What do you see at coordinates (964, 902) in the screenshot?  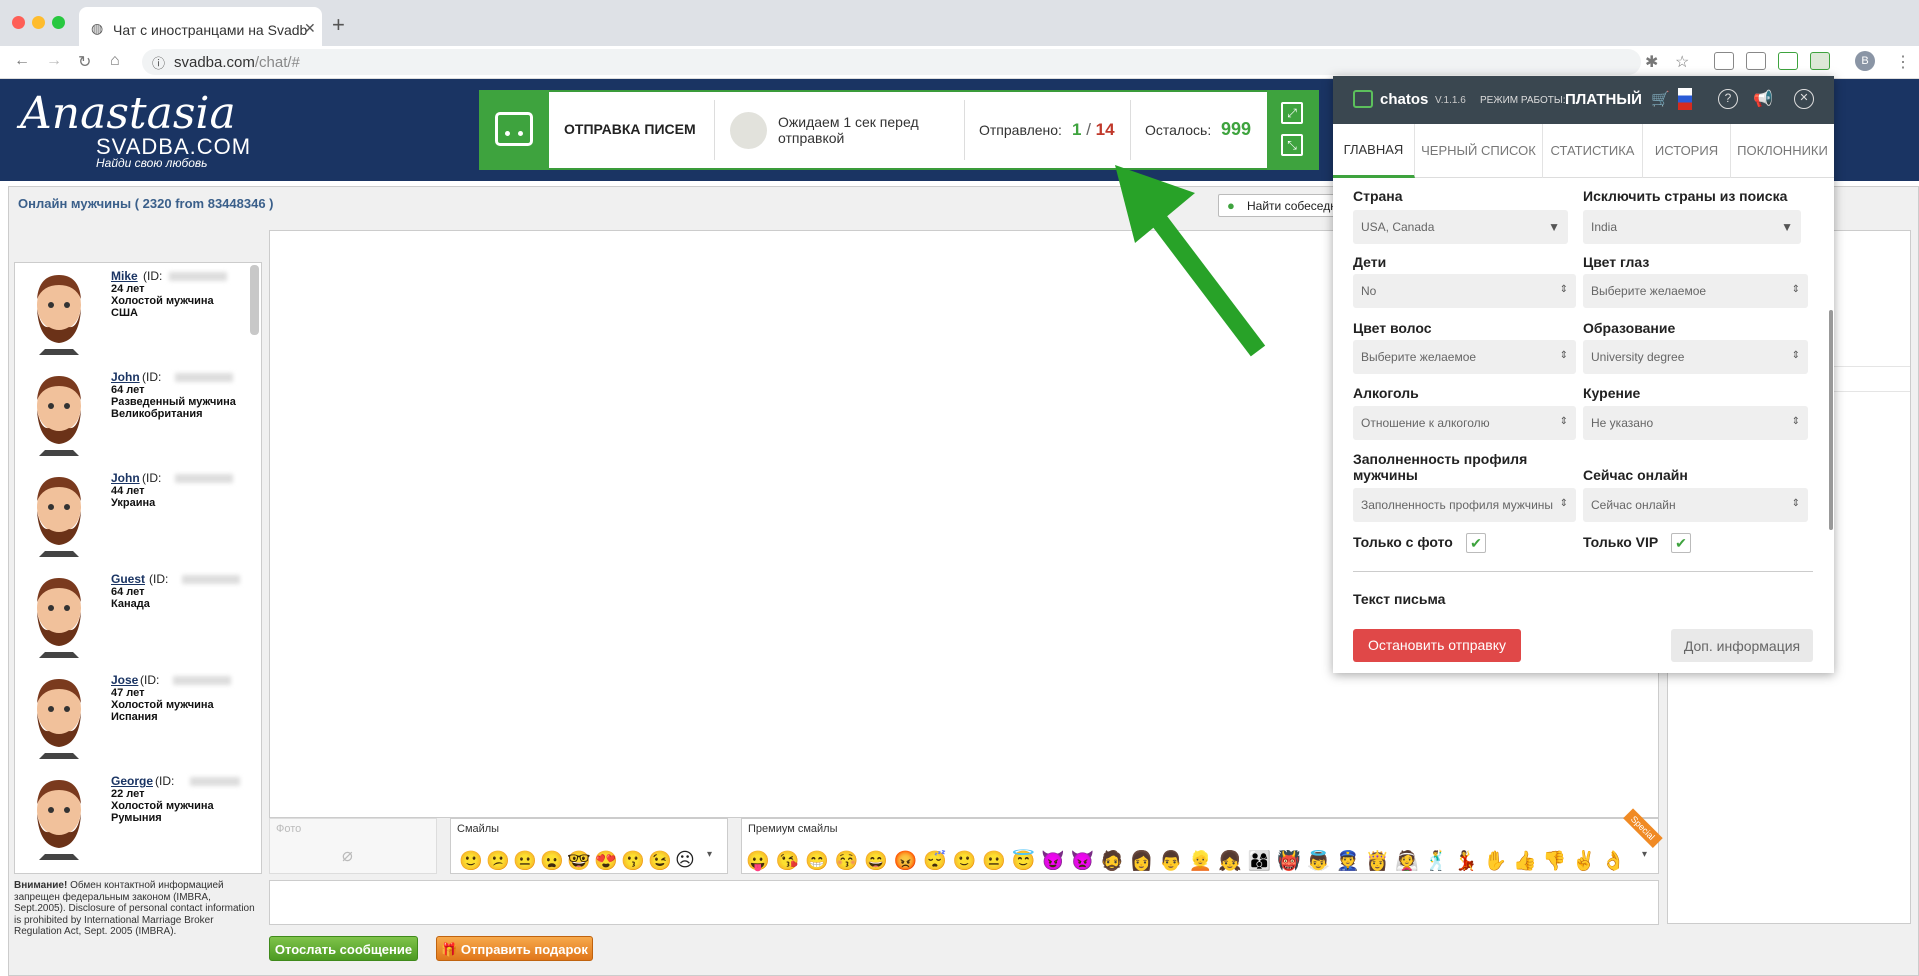 I see `message-input` at bounding box center [964, 902].